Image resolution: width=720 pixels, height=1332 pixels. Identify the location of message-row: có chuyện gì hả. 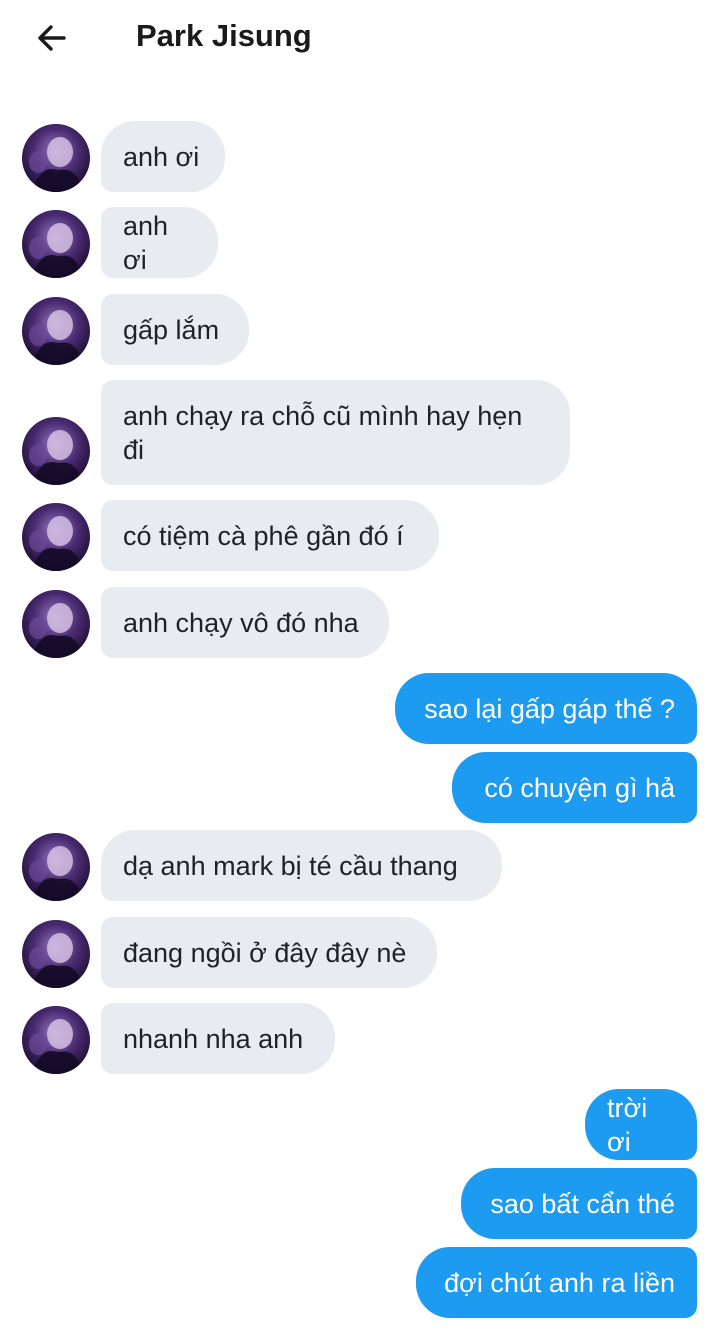
(360, 787).